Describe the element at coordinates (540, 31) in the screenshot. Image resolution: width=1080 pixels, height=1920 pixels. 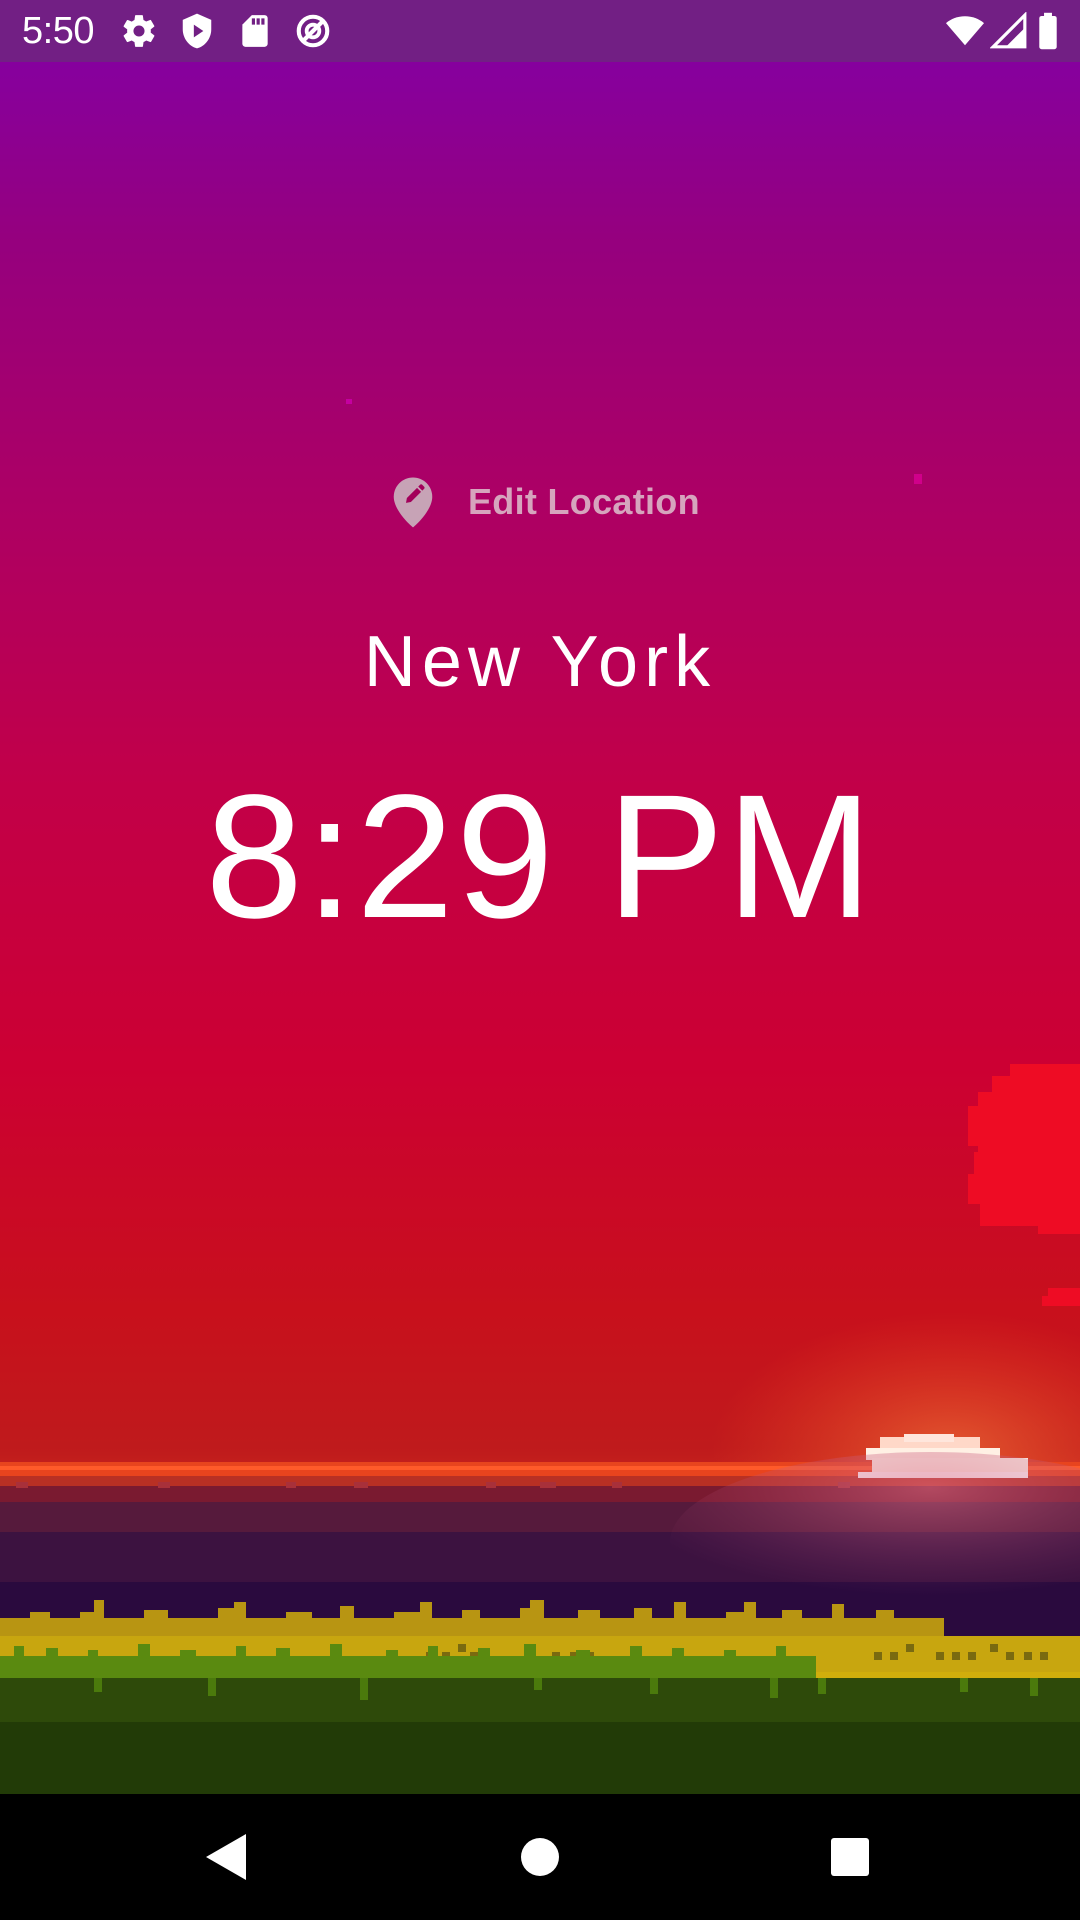
I see `status-bar: 5:50` at that location.